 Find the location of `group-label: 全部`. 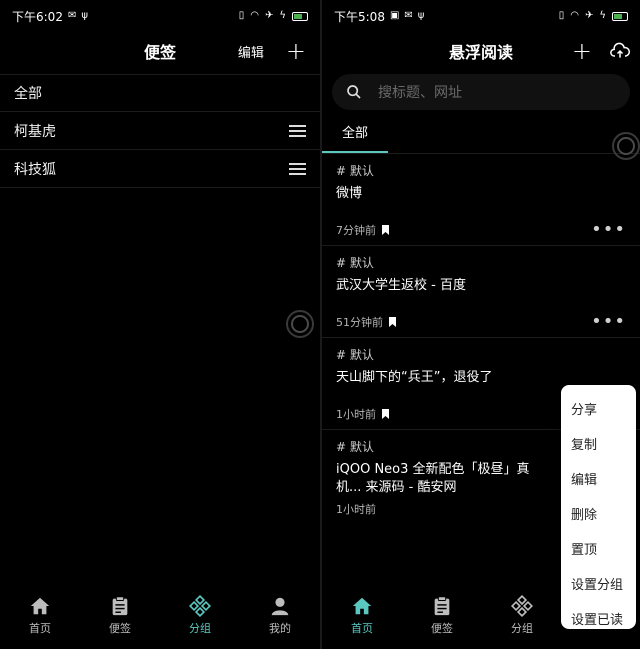

group-label: 全部 is located at coordinates (28, 94).